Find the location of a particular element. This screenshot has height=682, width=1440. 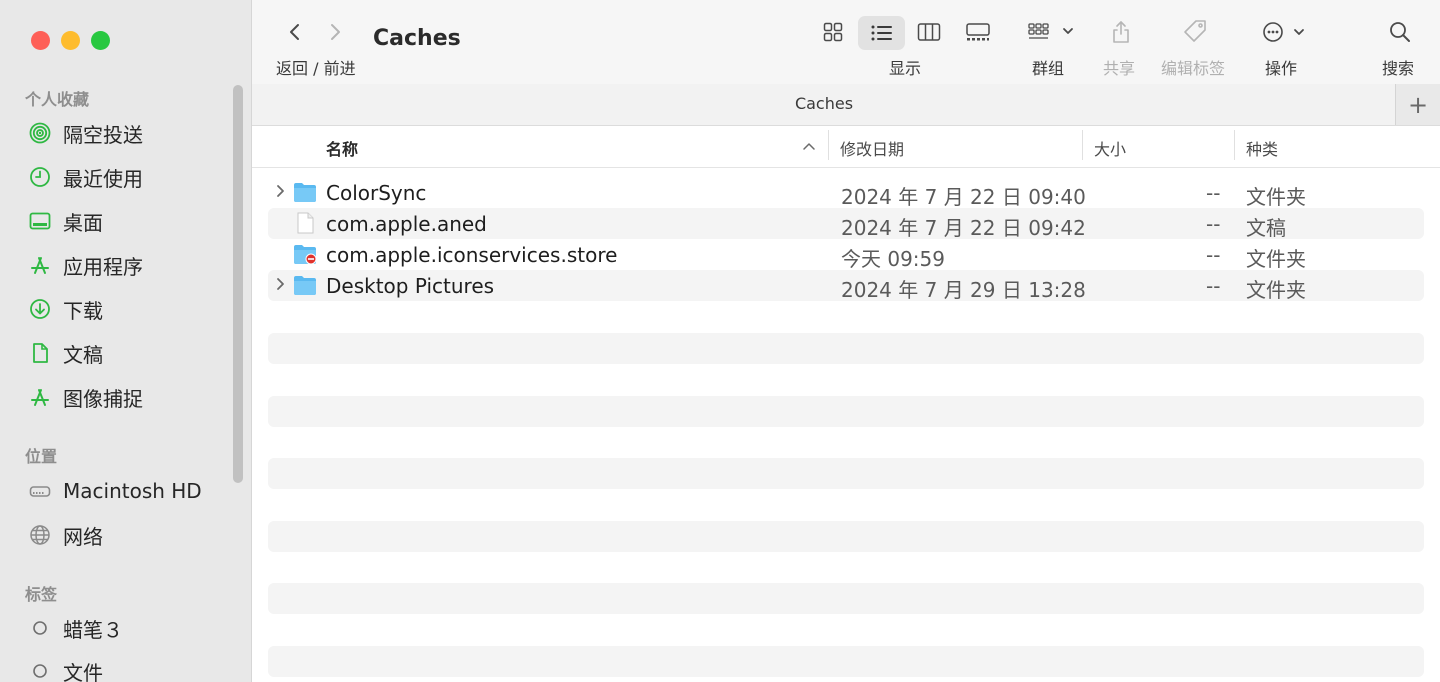

sidebar-item-downloads: 下载 is located at coordinates (65, 309).